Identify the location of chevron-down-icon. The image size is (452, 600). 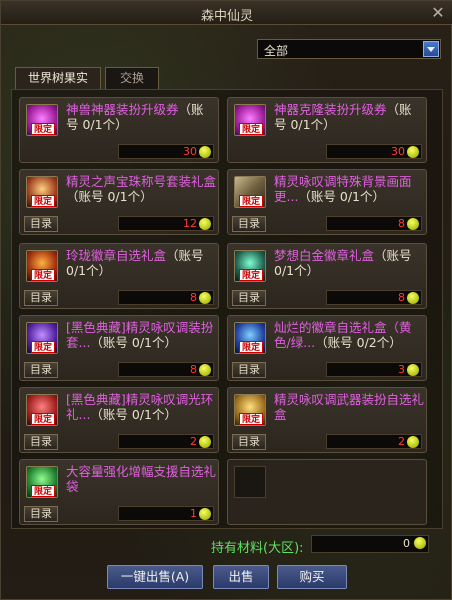
(431, 49).